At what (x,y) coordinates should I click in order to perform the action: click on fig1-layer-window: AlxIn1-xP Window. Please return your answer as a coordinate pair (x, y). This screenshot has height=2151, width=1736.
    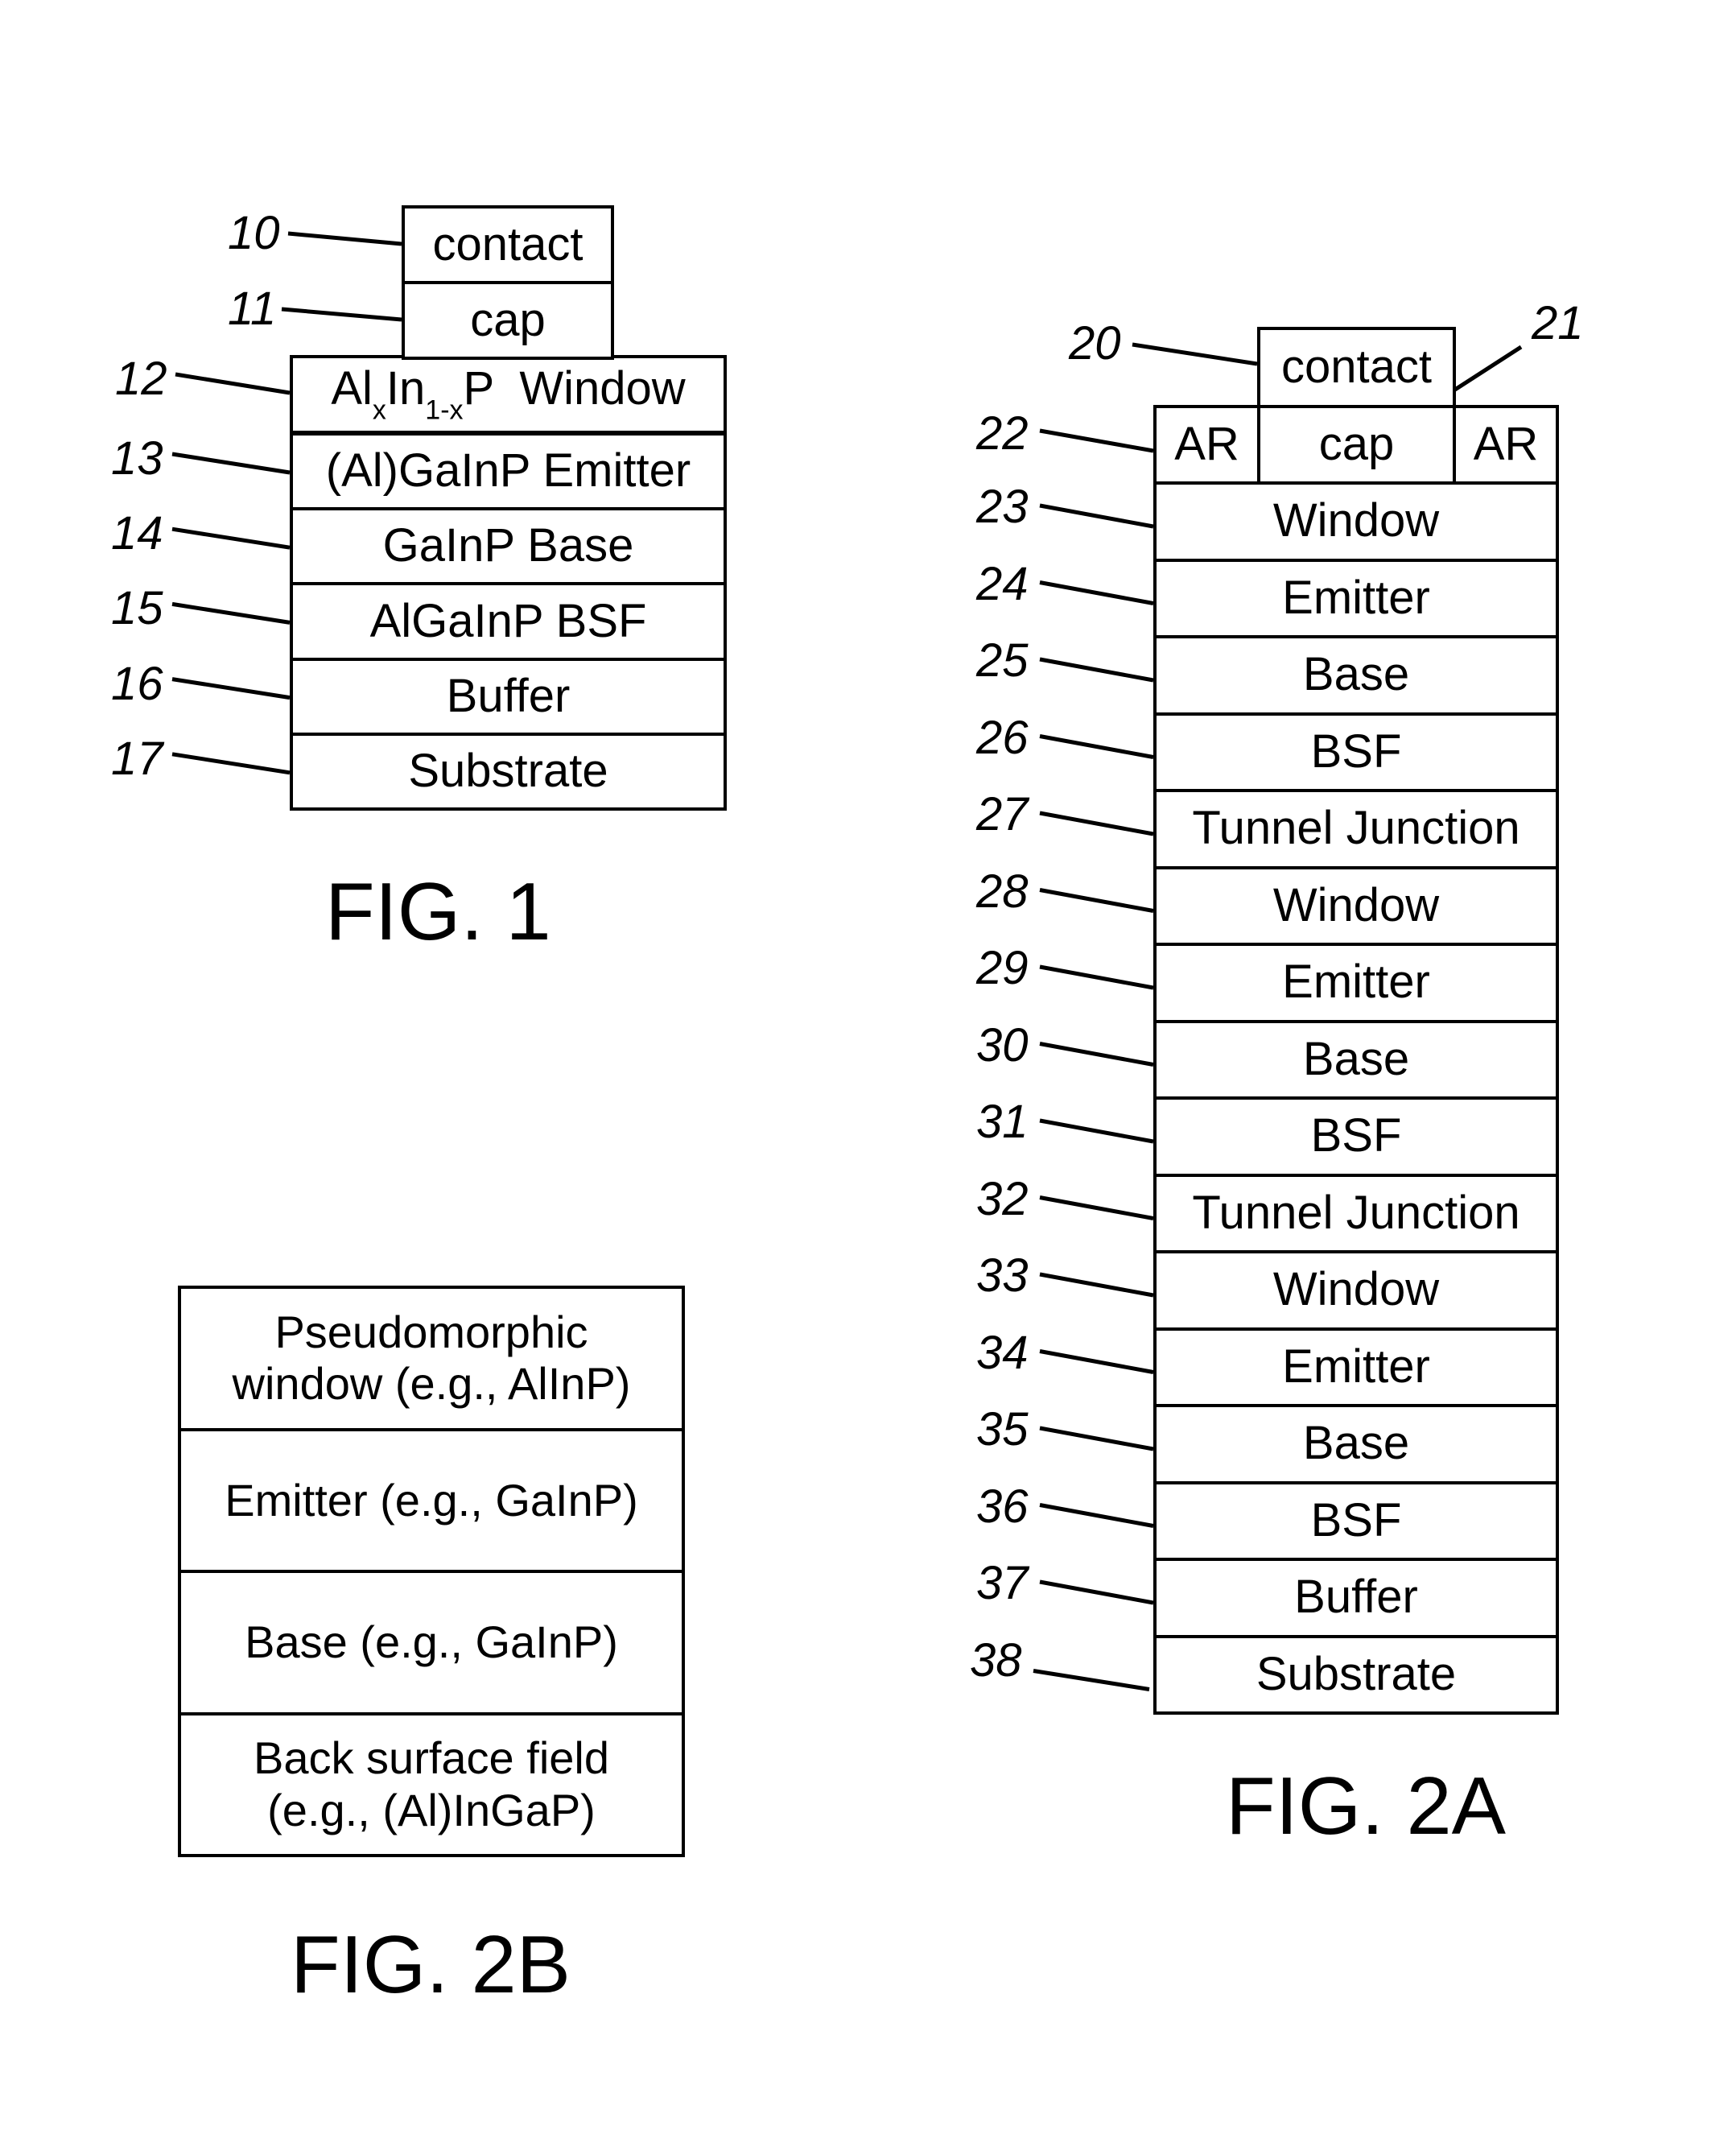
    Looking at the image, I should click on (508, 394).